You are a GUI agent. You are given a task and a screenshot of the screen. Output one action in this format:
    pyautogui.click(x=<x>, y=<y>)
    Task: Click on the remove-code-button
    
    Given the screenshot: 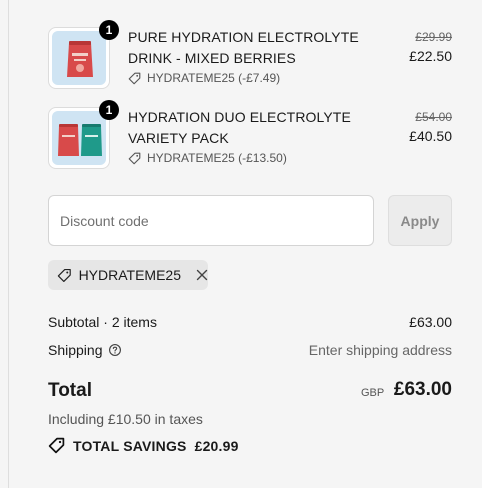 What is the action you would take?
    pyautogui.click(x=202, y=275)
    